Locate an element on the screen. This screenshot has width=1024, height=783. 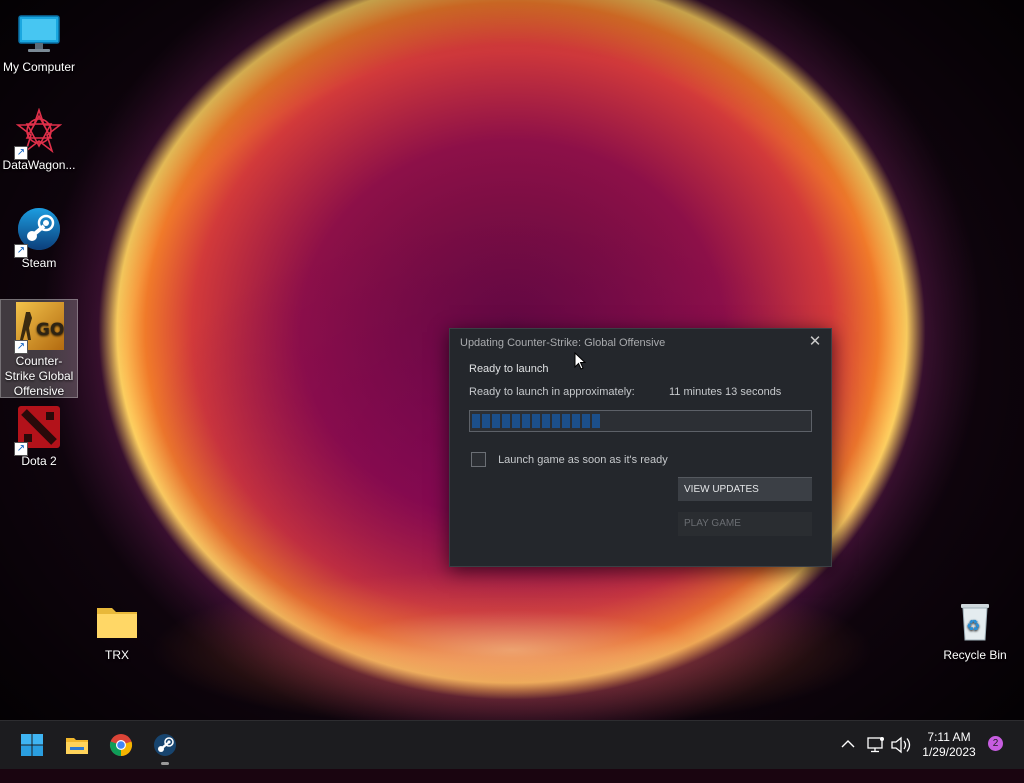
download-progress-bar is located at coordinates (640, 421).